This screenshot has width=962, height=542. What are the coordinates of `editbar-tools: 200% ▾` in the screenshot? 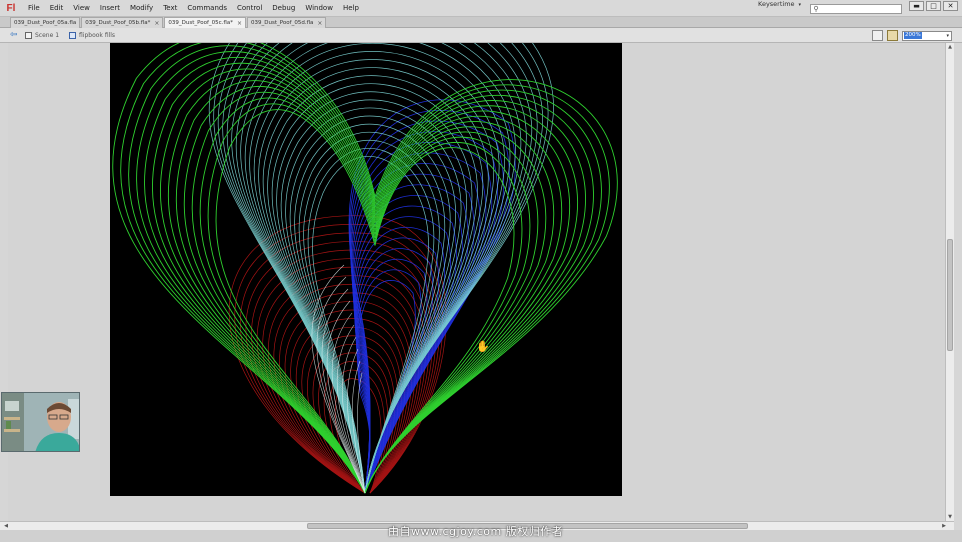 It's located at (912, 35).